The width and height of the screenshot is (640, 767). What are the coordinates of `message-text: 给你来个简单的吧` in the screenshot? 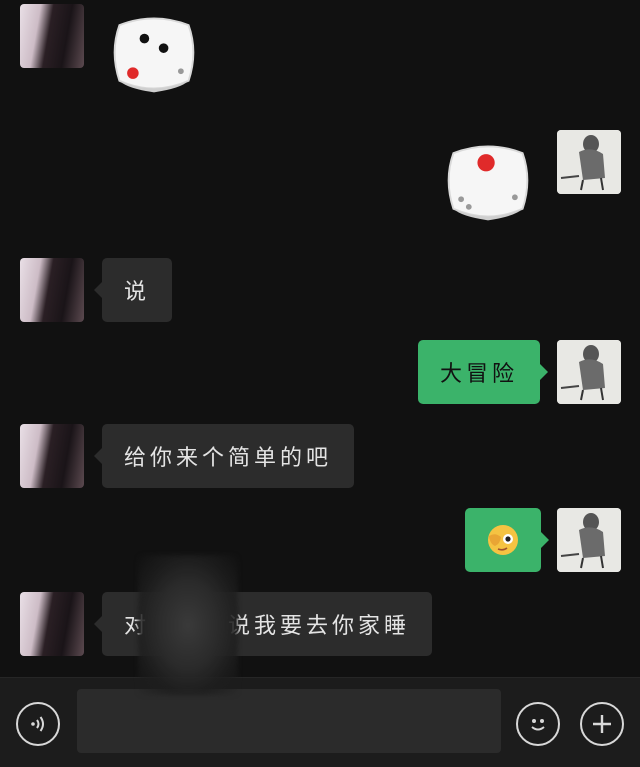 It's located at (228, 458).